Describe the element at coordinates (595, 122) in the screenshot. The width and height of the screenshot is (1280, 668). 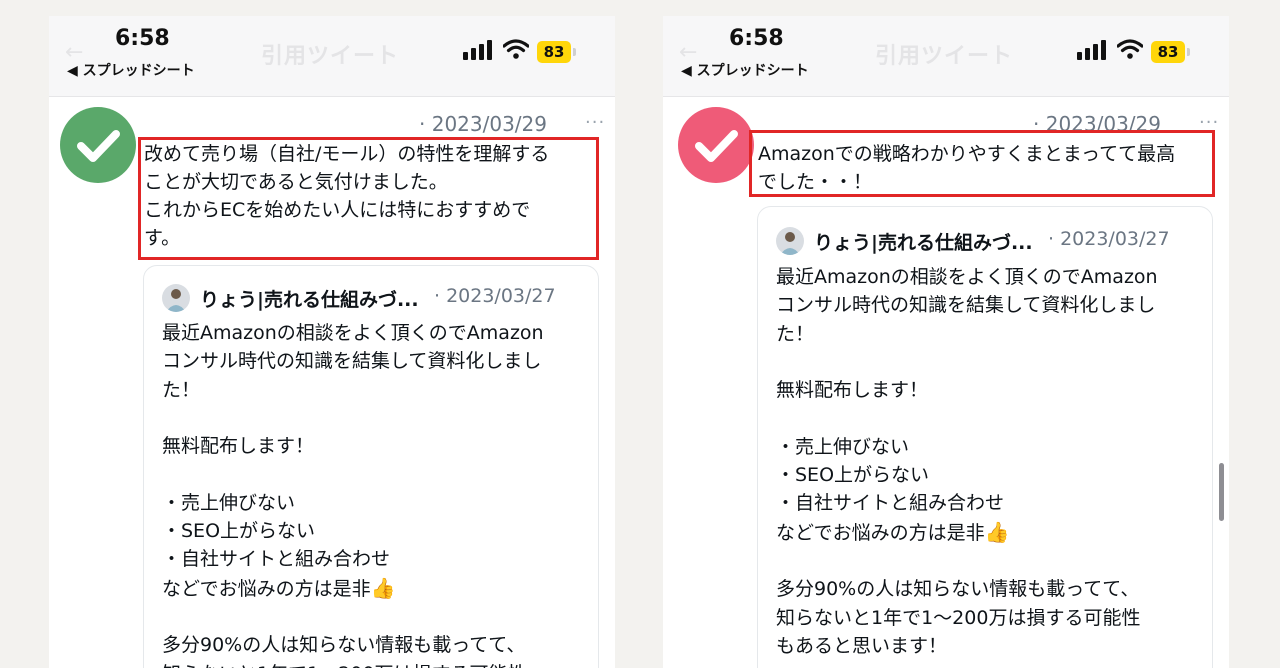
I see `more-options-icon: ···` at that location.